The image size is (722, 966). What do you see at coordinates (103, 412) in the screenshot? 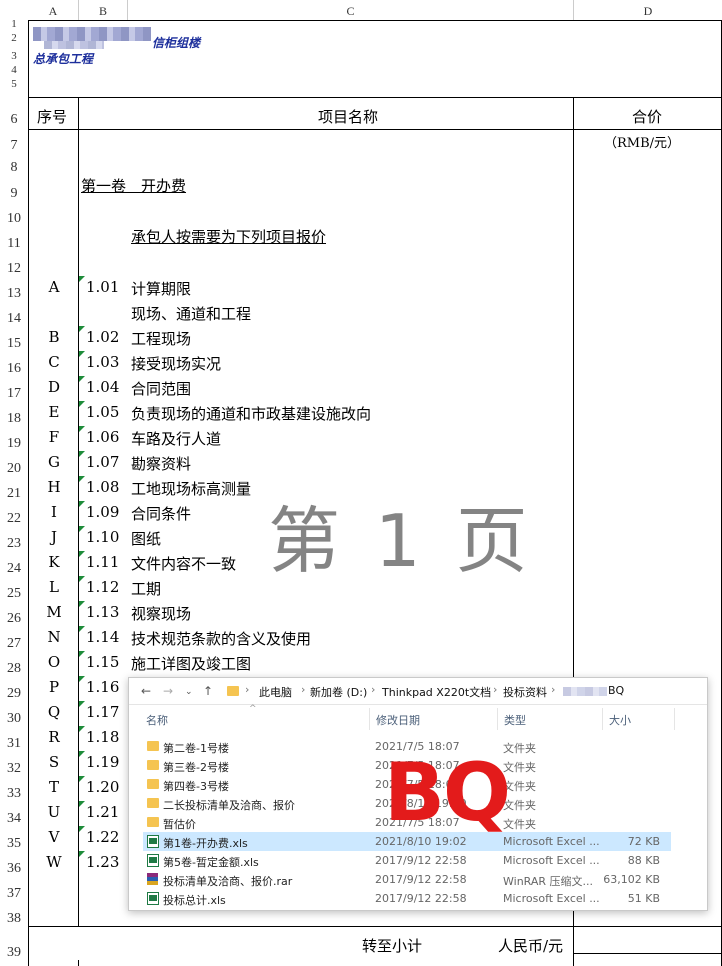
I see `item-number: 1.05` at bounding box center [103, 412].